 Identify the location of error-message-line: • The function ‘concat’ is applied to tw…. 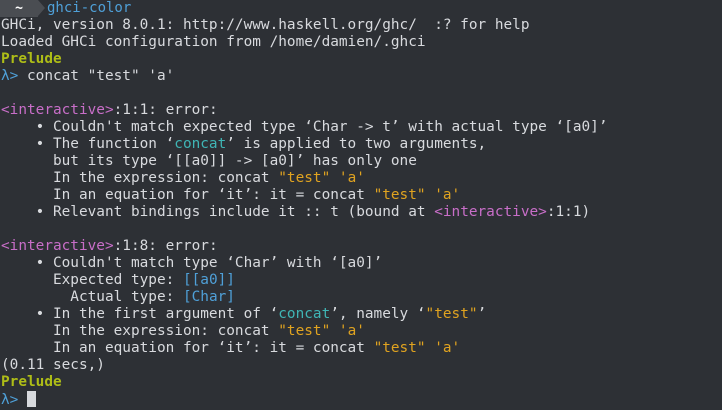
(244, 144).